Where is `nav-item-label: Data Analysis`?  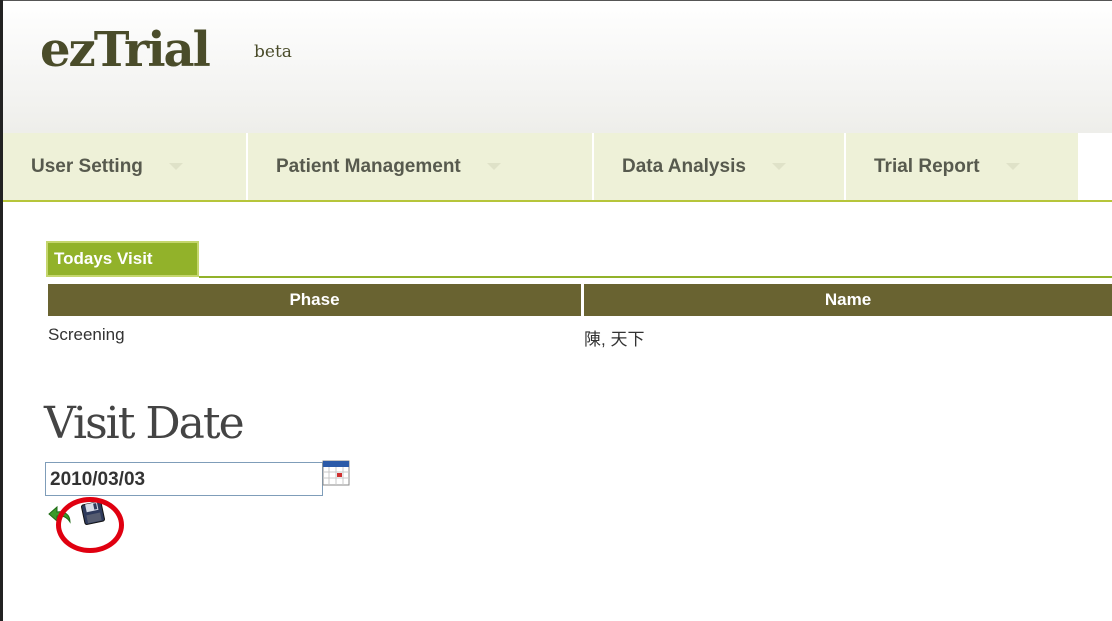
nav-item-label: Data Analysis is located at coordinates (684, 166).